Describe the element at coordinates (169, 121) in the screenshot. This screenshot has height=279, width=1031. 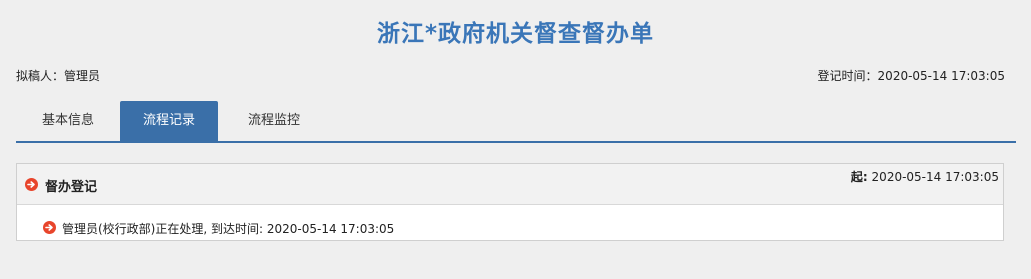
I see `tab-process-record: 流程记录` at that location.